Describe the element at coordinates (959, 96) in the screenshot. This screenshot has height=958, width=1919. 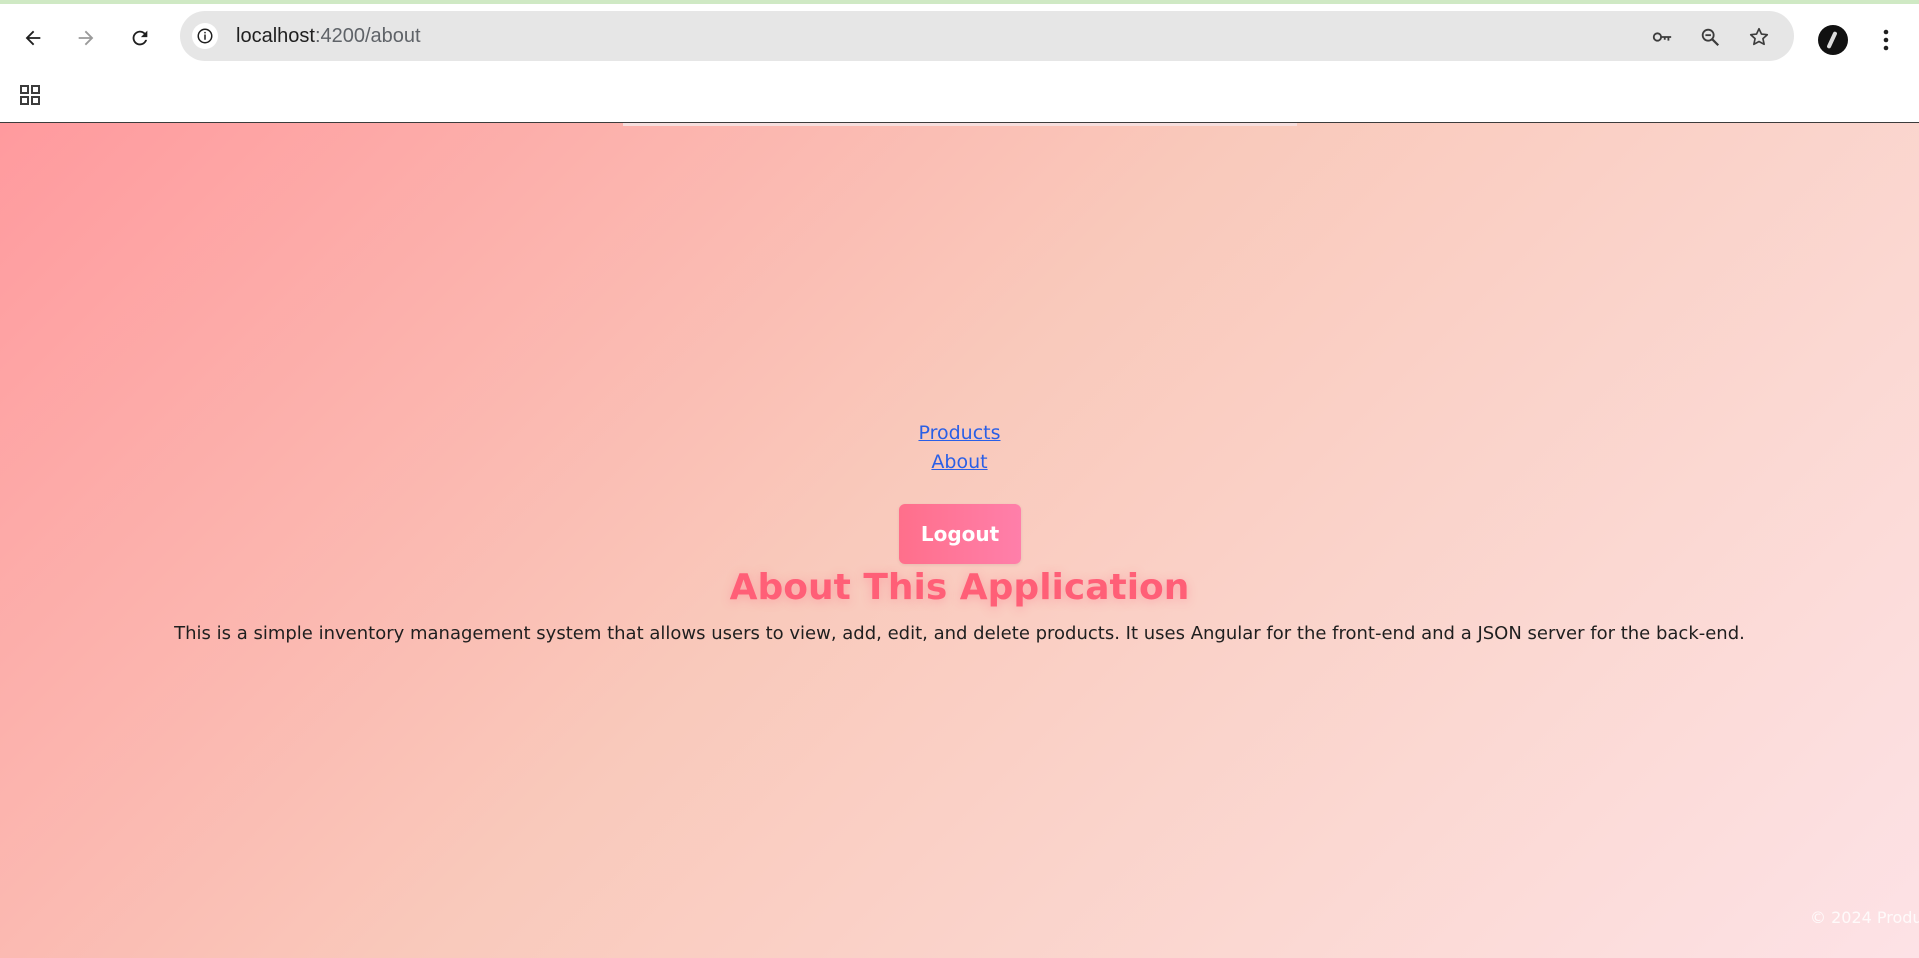
I see `bookmarks-bar` at that location.